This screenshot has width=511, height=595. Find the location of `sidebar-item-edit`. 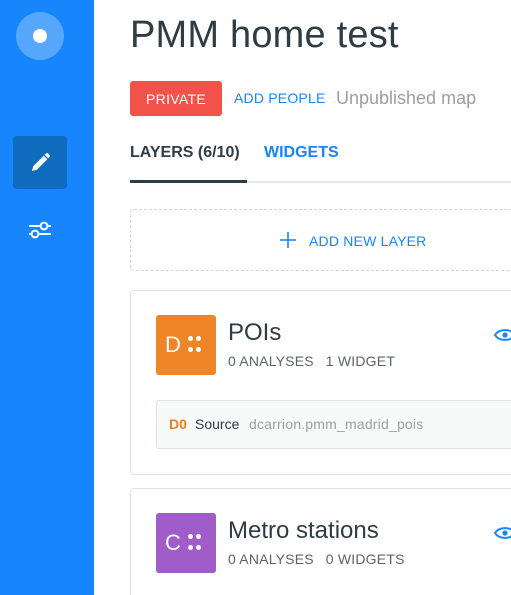

sidebar-item-edit is located at coordinates (40, 162).